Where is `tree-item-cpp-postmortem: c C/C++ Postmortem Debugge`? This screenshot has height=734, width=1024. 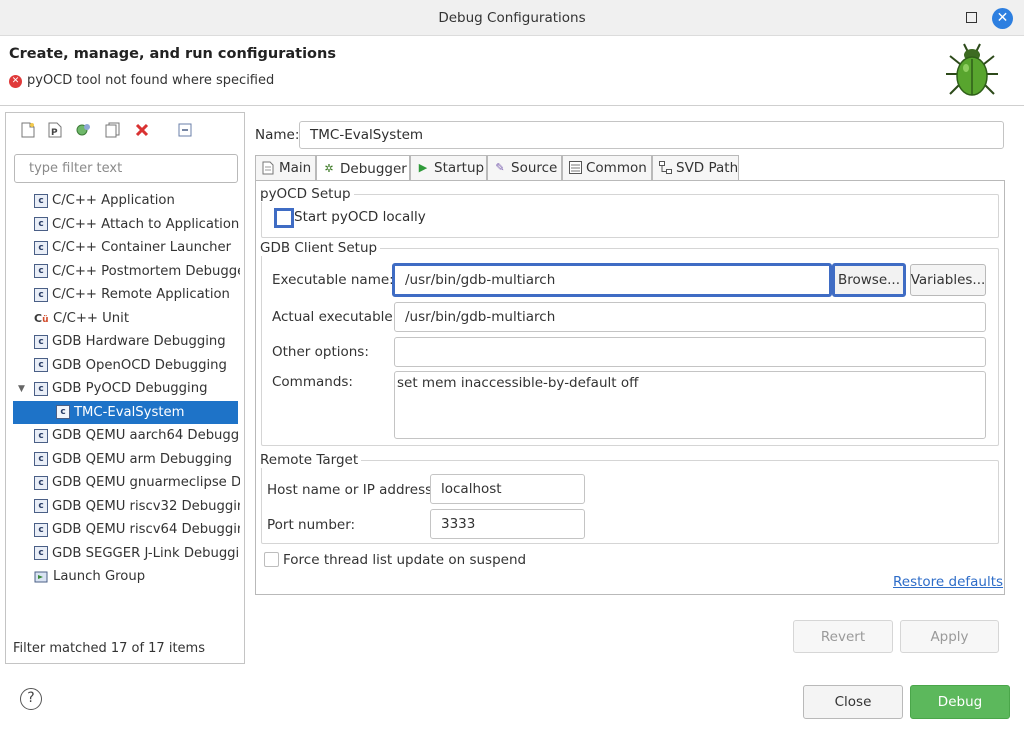 tree-item-cpp-postmortem: c C/C++ Postmortem Debugge is located at coordinates (126, 272).